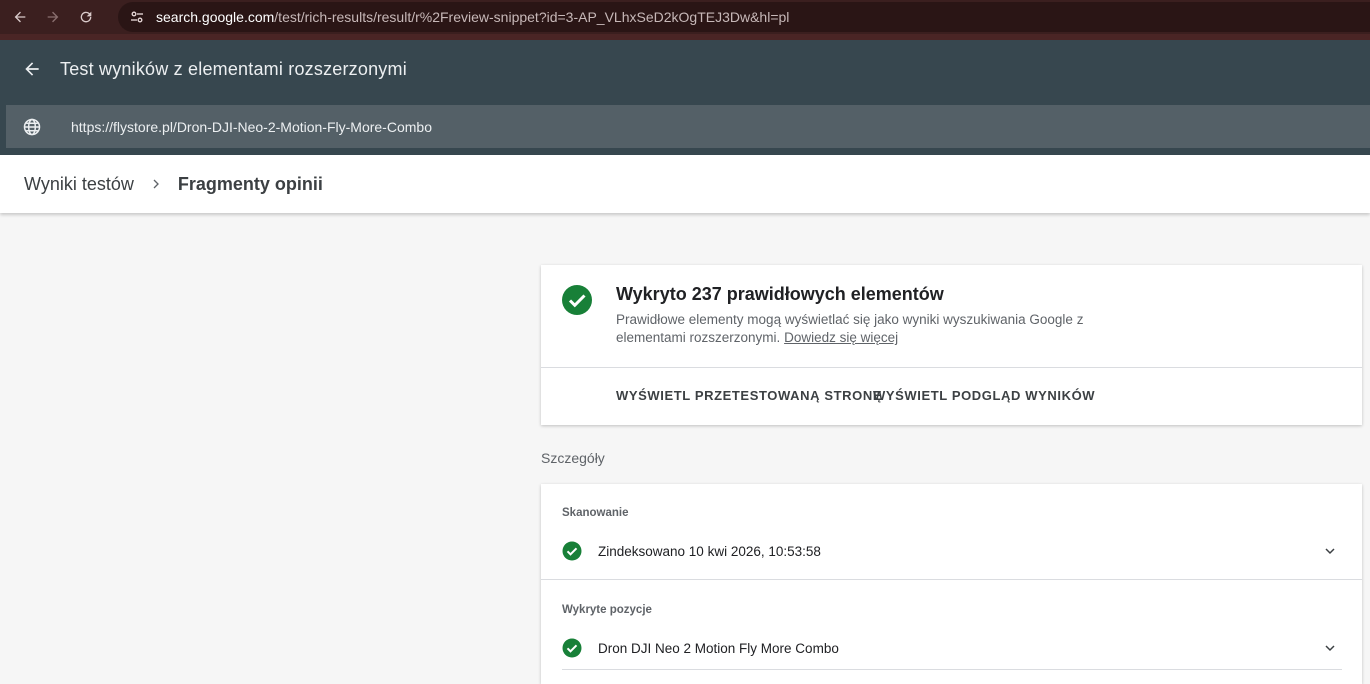 The image size is (1370, 684). Describe the element at coordinates (780, 294) in the screenshot. I see `summary-title: Wykryto 237 prawidłowych elementów` at that location.